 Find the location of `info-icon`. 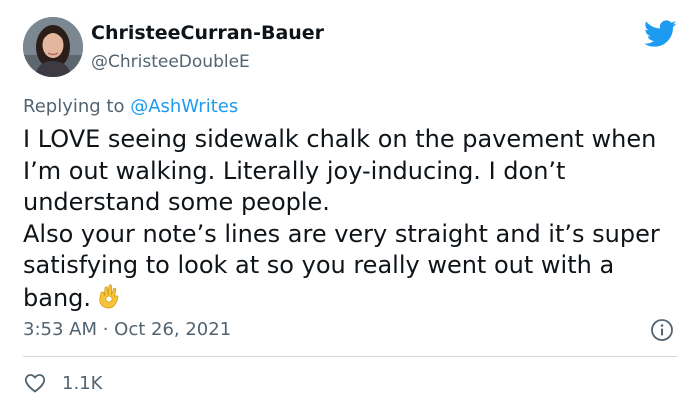

info-icon is located at coordinates (662, 330).